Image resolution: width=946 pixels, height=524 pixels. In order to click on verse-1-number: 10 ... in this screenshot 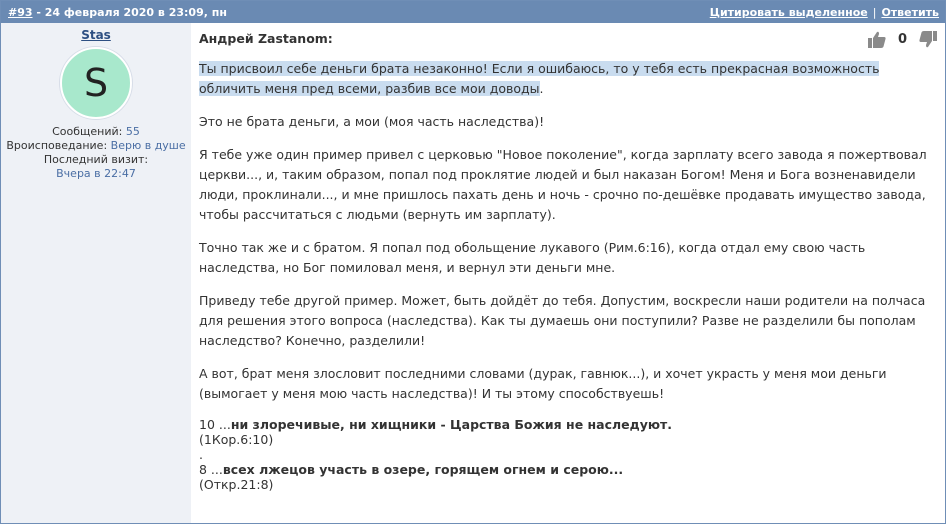, I will do `click(215, 424)`.